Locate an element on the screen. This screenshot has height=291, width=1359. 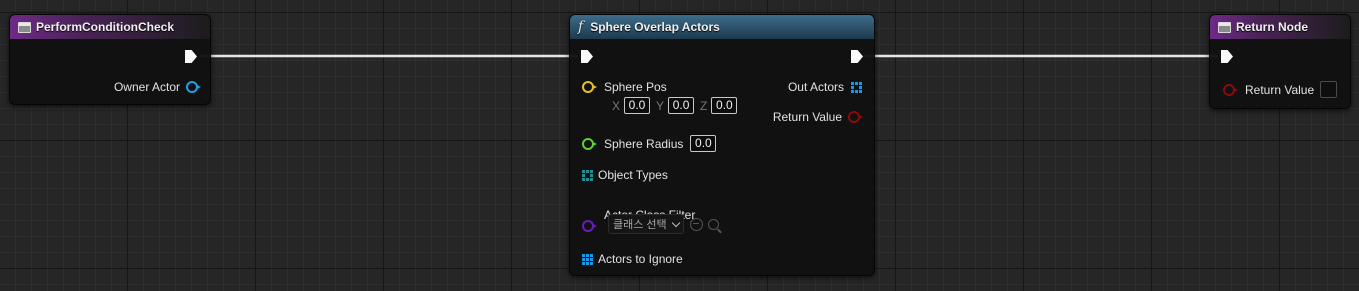
x-label: X is located at coordinates (616, 105).